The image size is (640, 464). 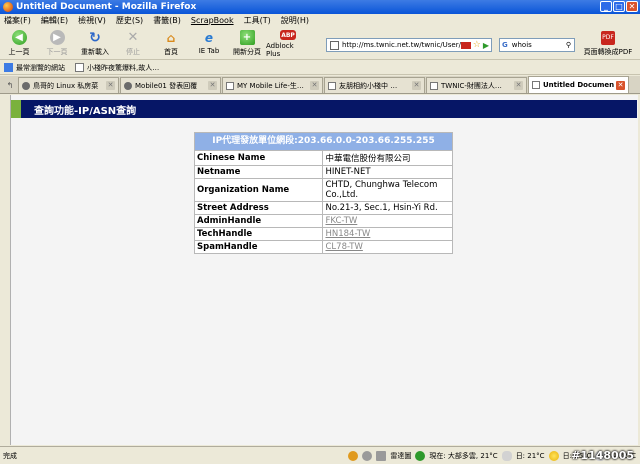 What do you see at coordinates (632, 6) in the screenshot?
I see `close-window-button: ✕` at bounding box center [632, 6].